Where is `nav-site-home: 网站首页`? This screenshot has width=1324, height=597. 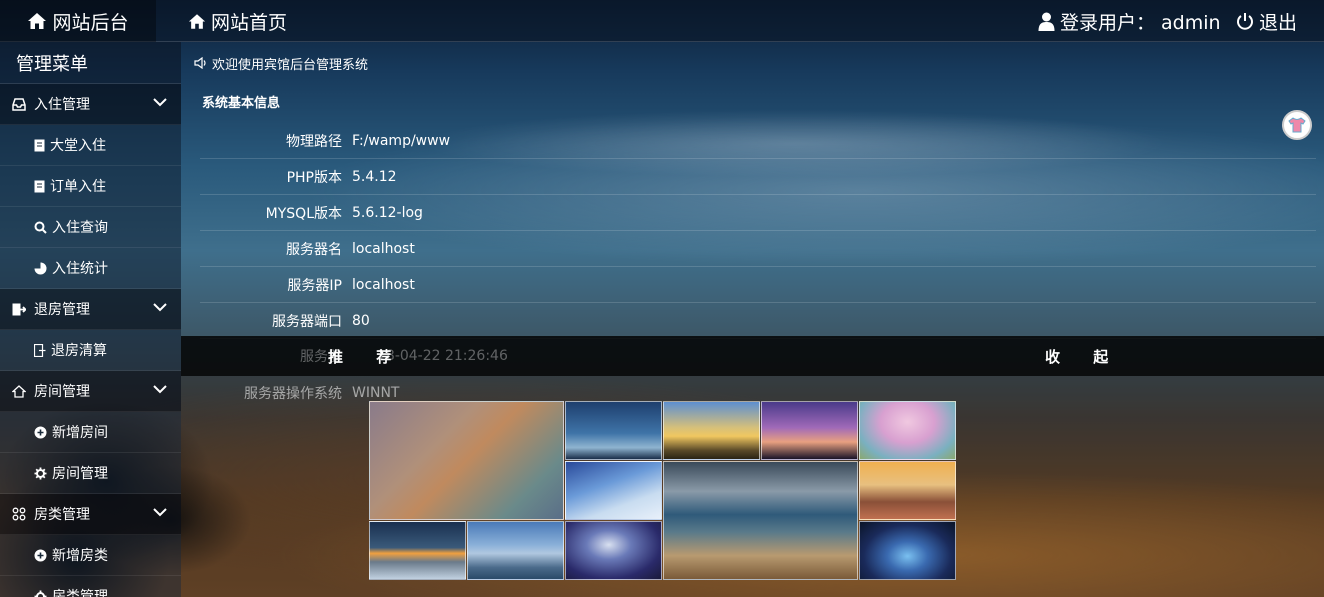 nav-site-home: 网站首页 is located at coordinates (237, 21).